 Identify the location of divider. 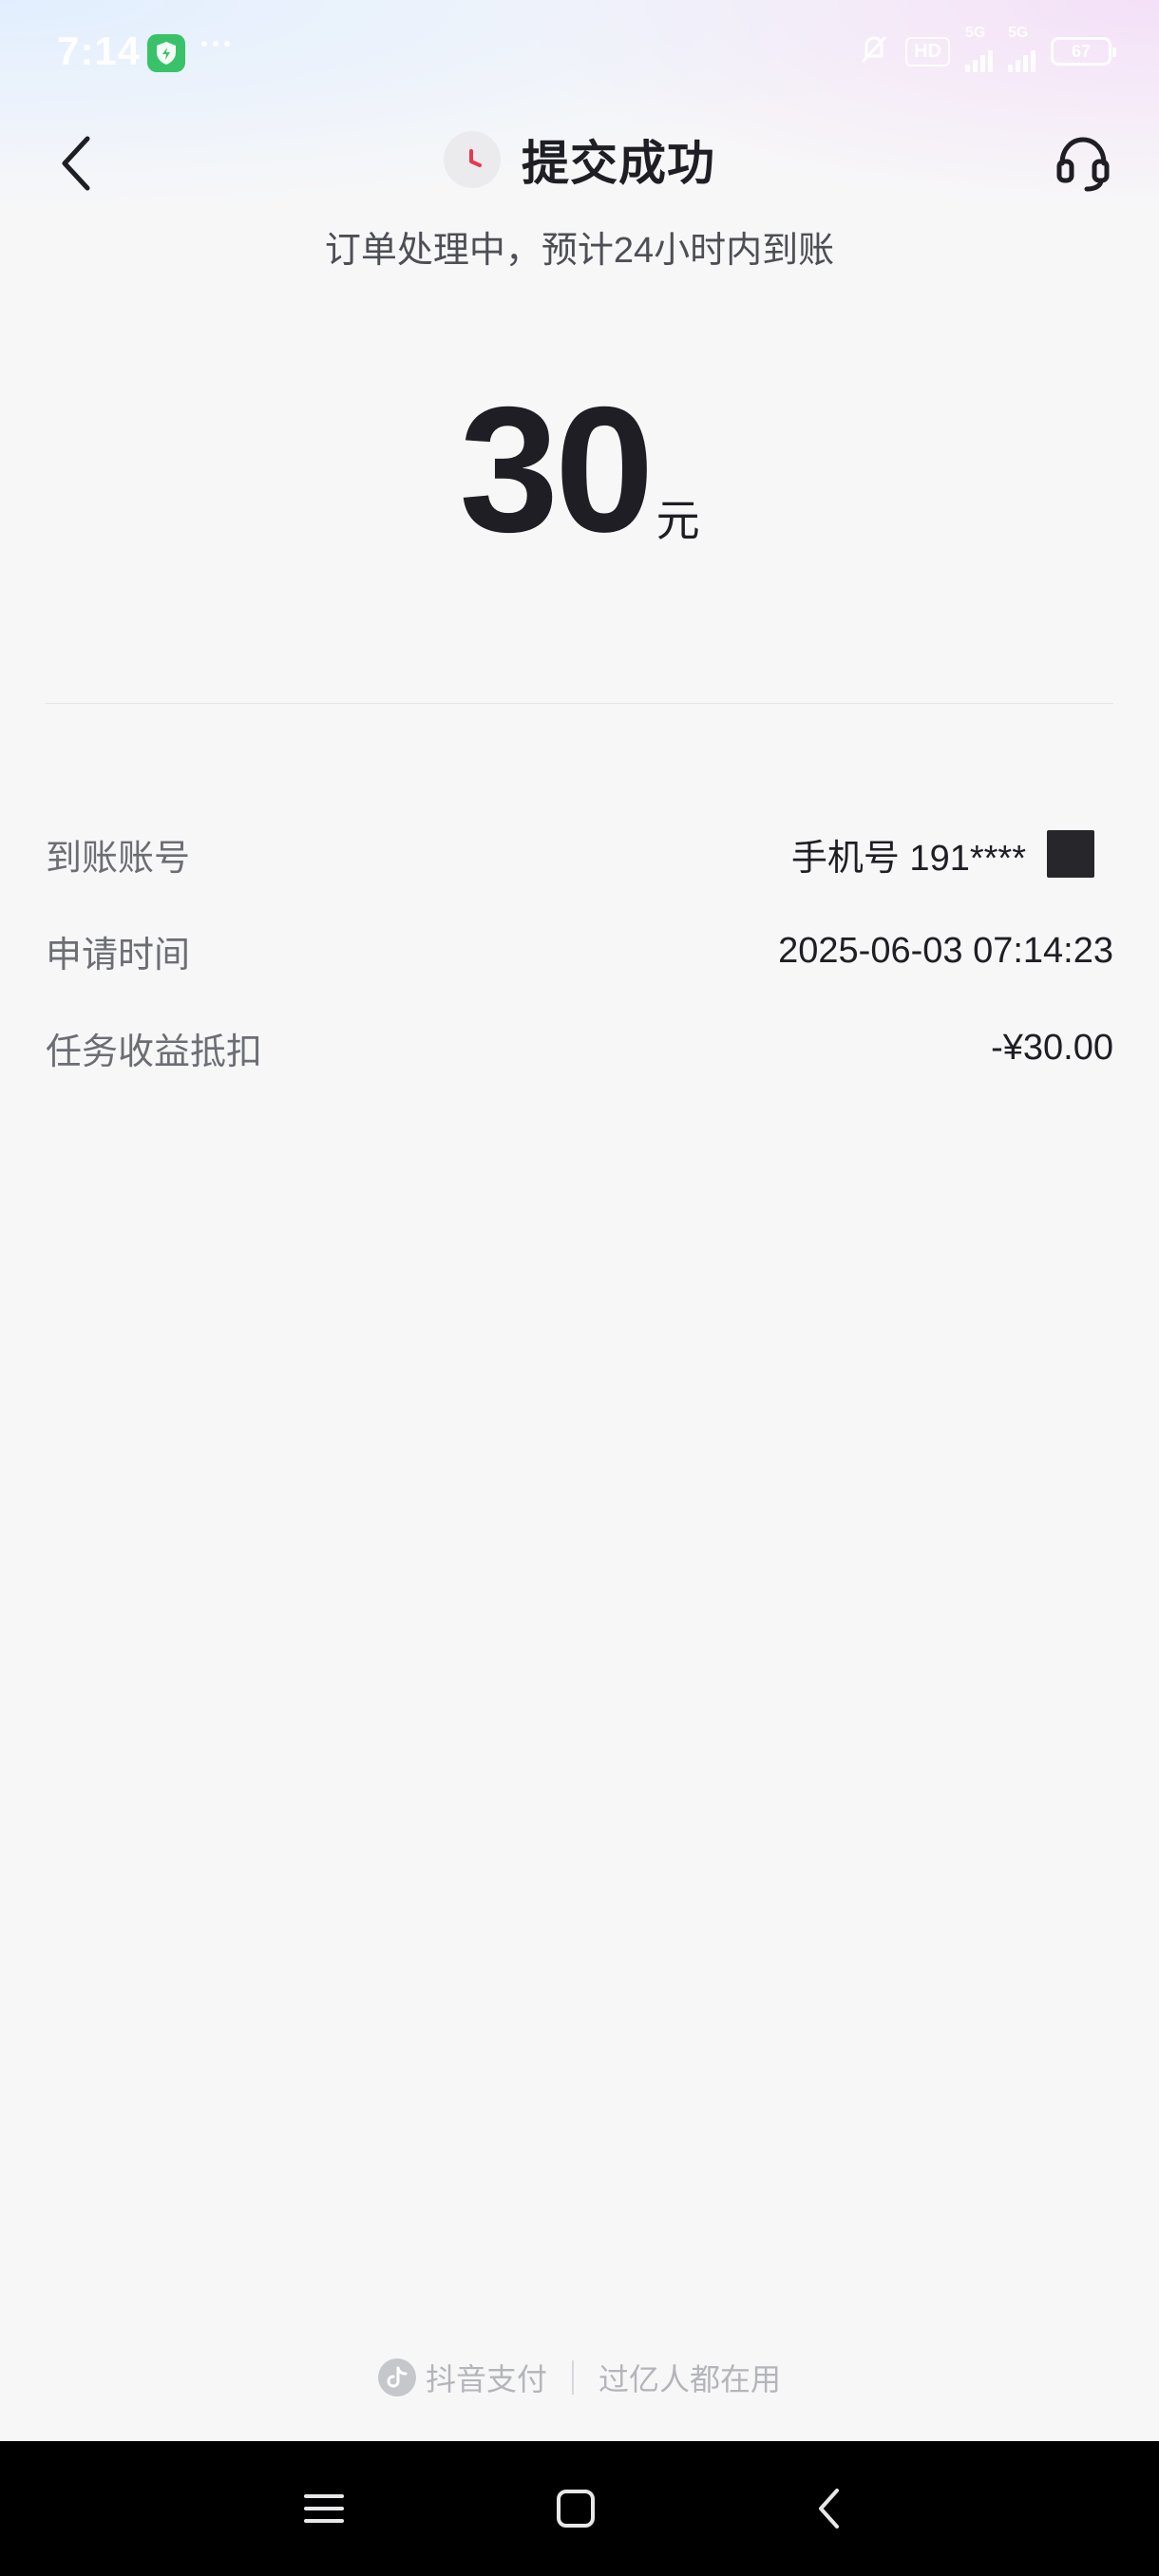
(579, 703).